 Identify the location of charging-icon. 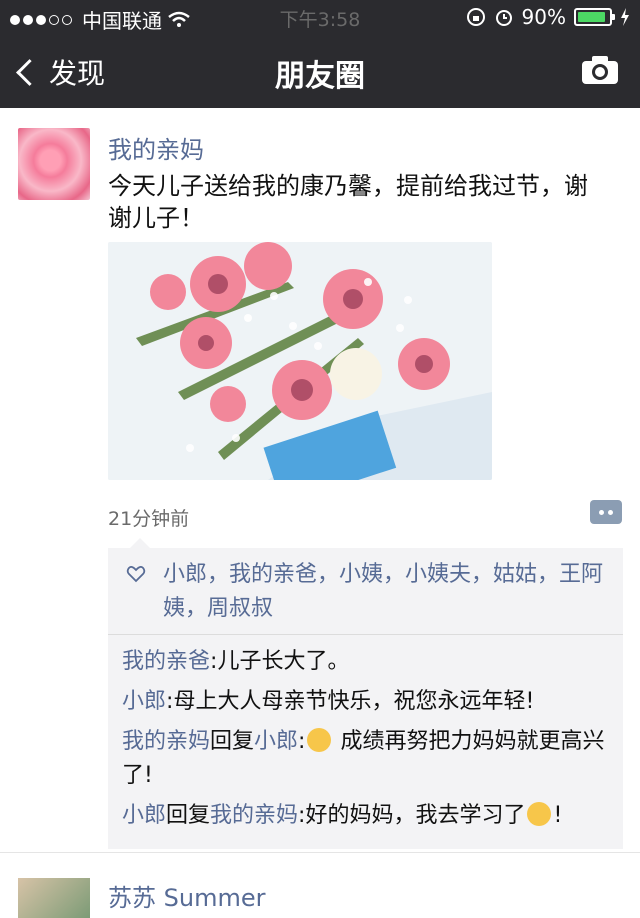
(625, 17).